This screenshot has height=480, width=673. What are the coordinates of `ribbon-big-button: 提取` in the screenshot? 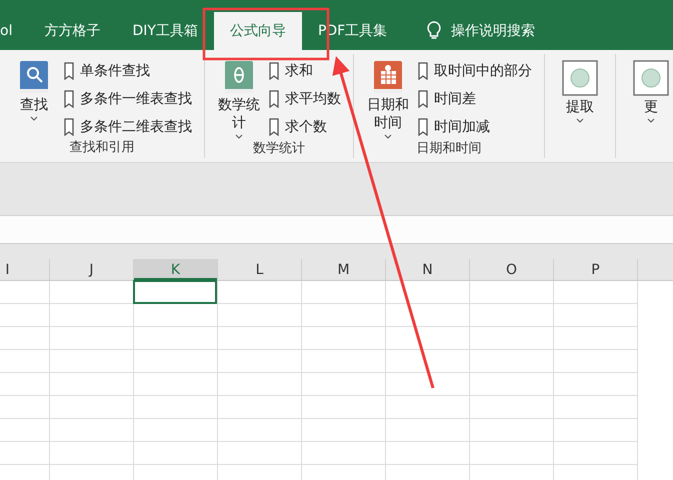 It's located at (580, 109).